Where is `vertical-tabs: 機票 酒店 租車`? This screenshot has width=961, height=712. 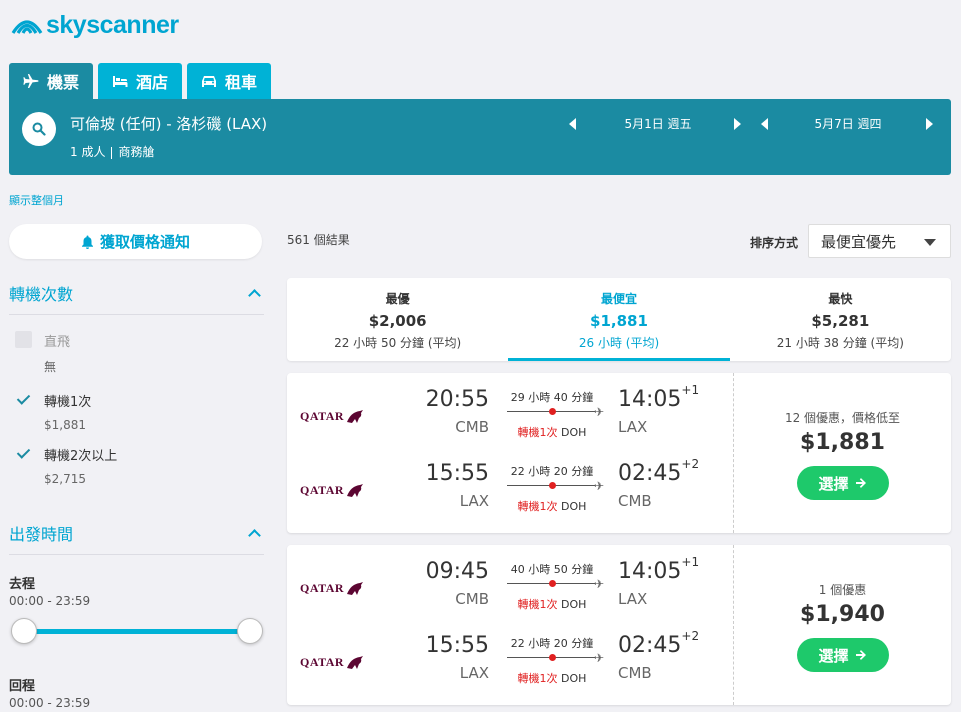
vertical-tabs: 機票 酒店 租車 is located at coordinates (140, 81).